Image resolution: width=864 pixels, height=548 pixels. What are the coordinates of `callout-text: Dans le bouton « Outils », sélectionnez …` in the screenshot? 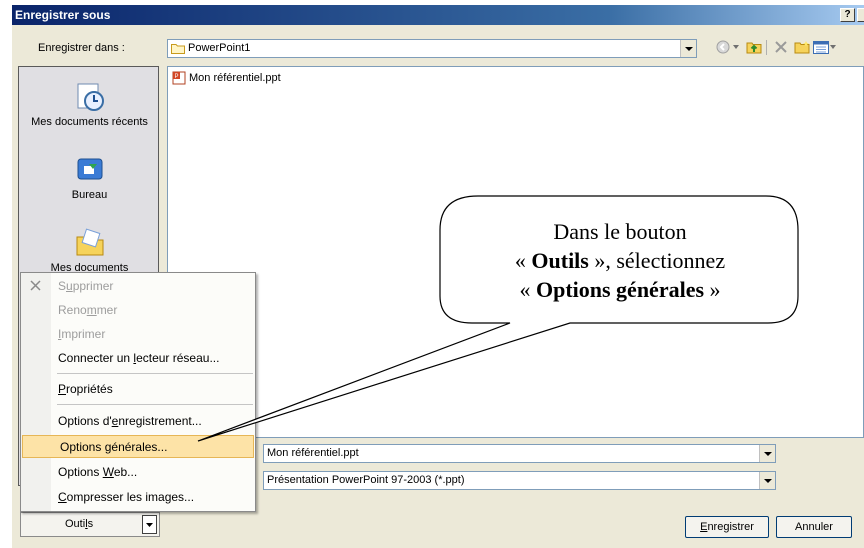 It's located at (620, 260).